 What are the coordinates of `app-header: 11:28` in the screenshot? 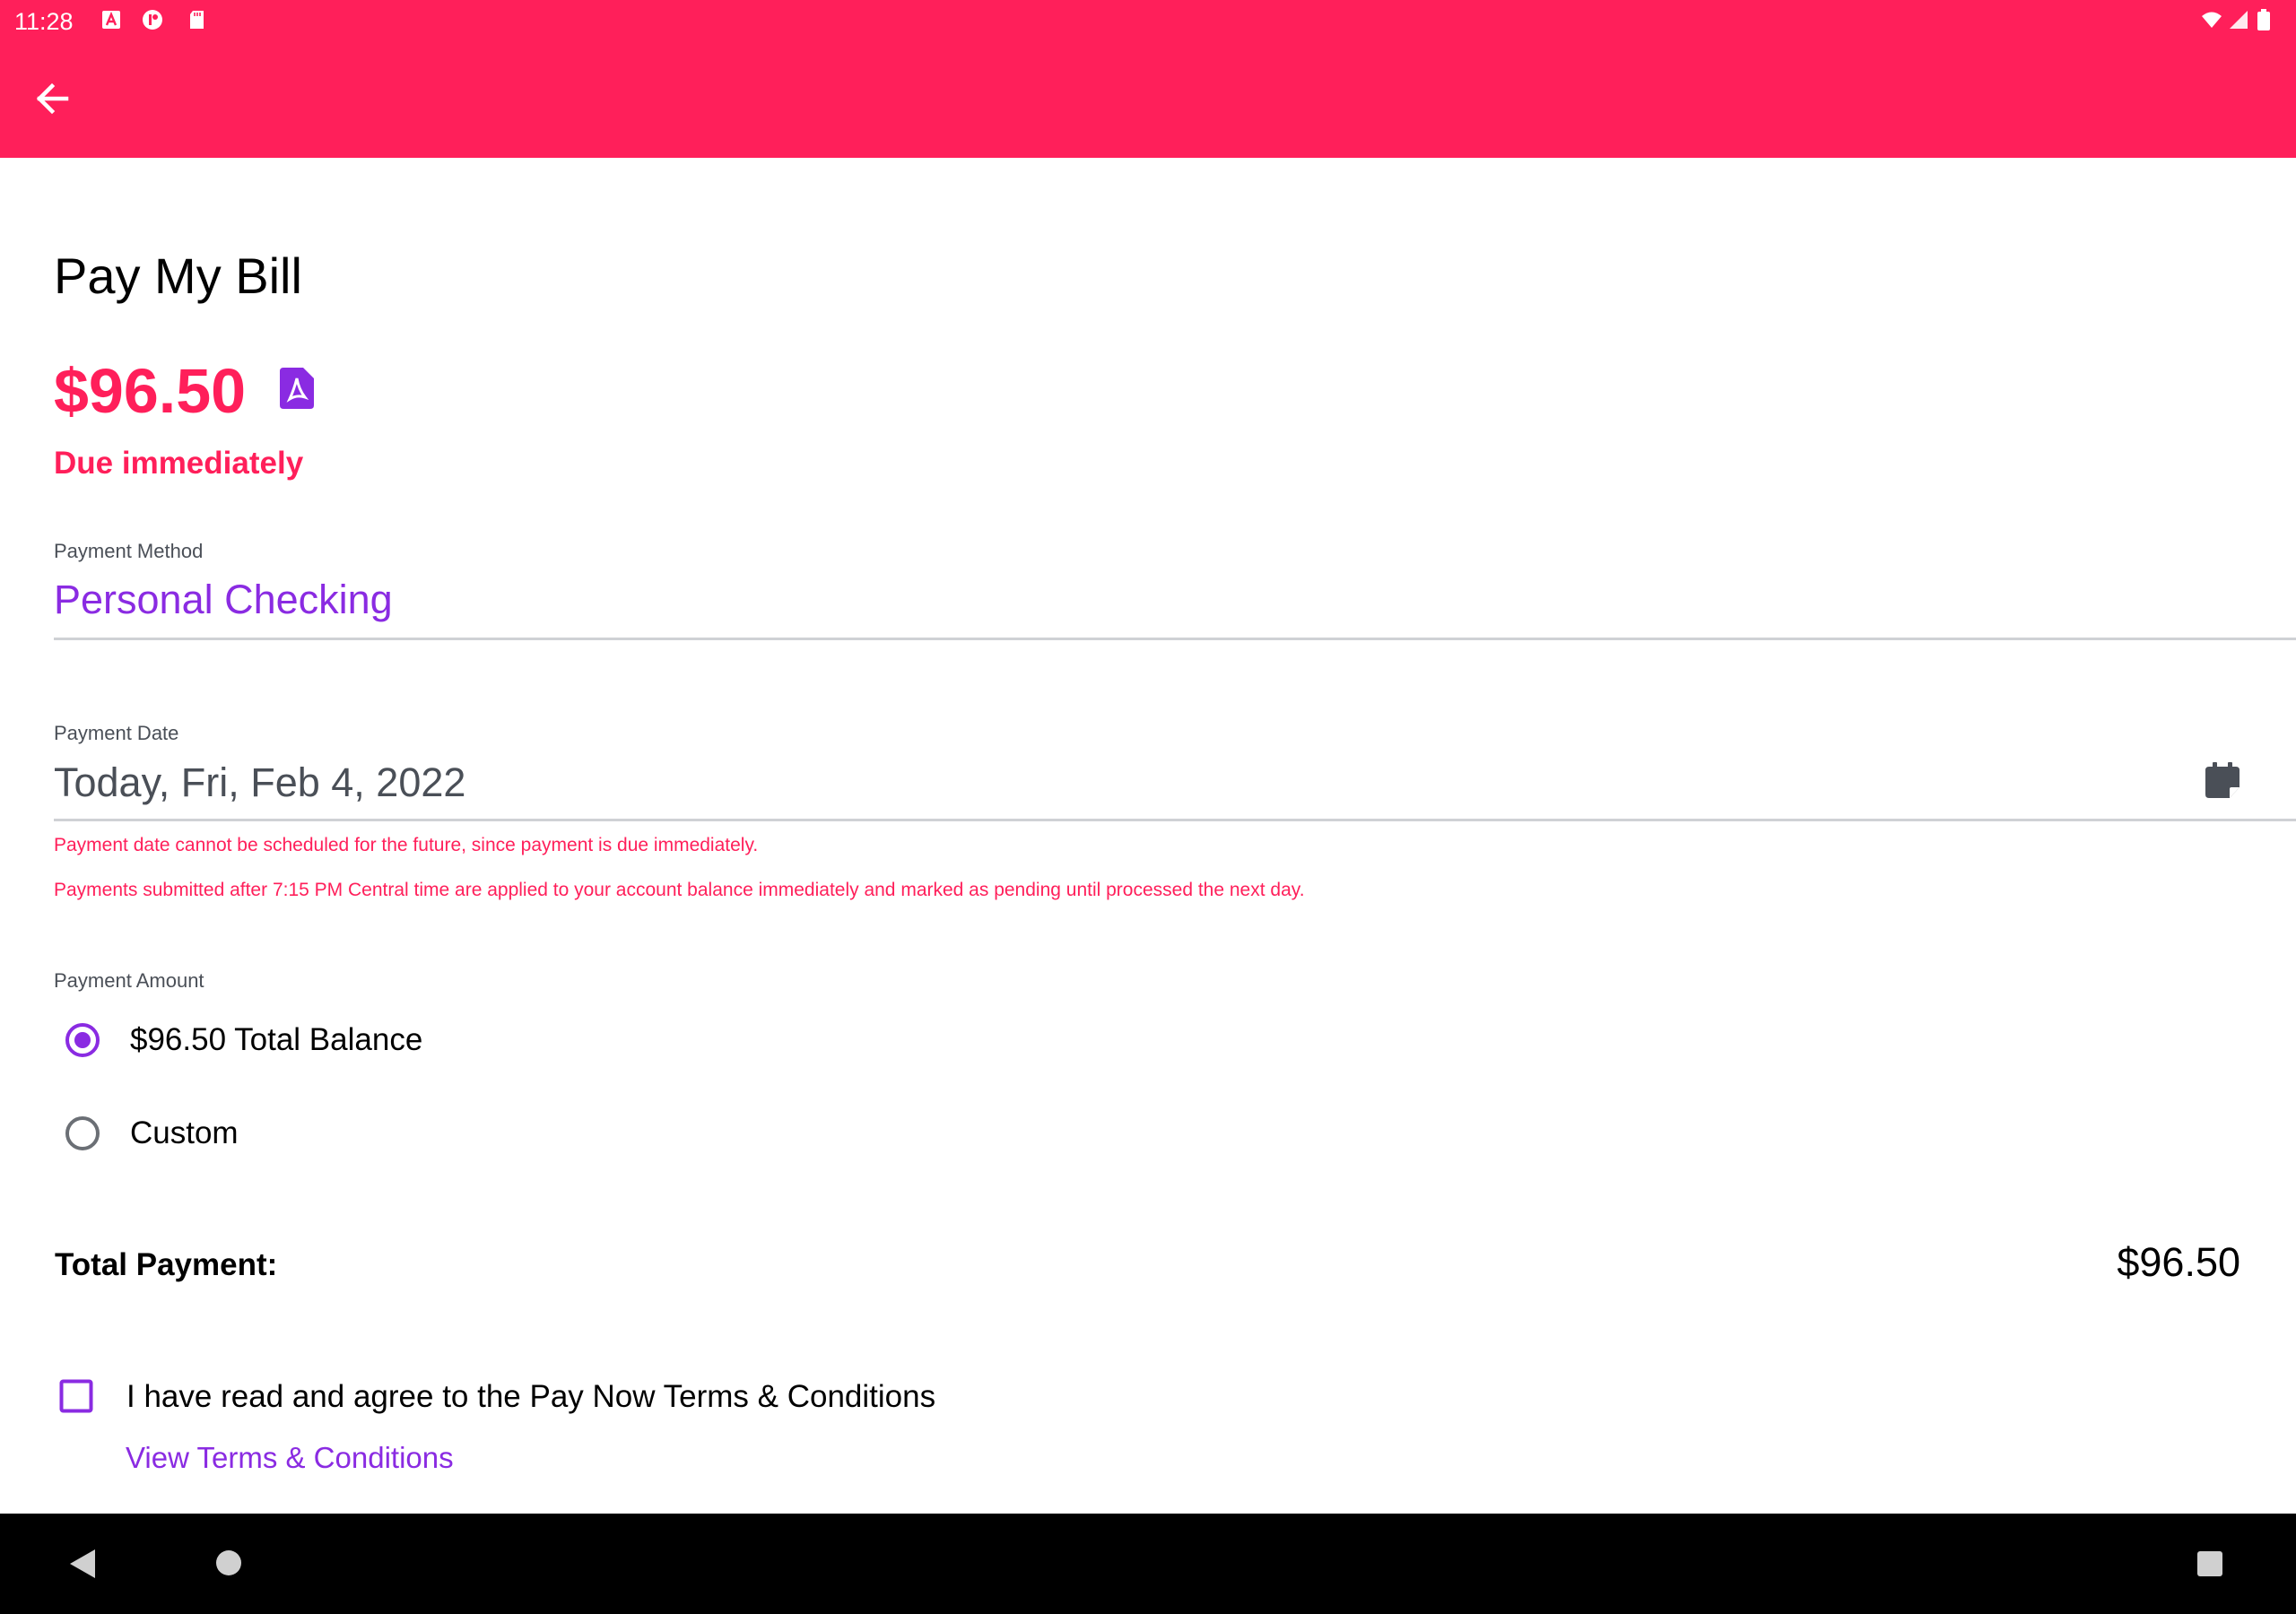 It's located at (1148, 79).